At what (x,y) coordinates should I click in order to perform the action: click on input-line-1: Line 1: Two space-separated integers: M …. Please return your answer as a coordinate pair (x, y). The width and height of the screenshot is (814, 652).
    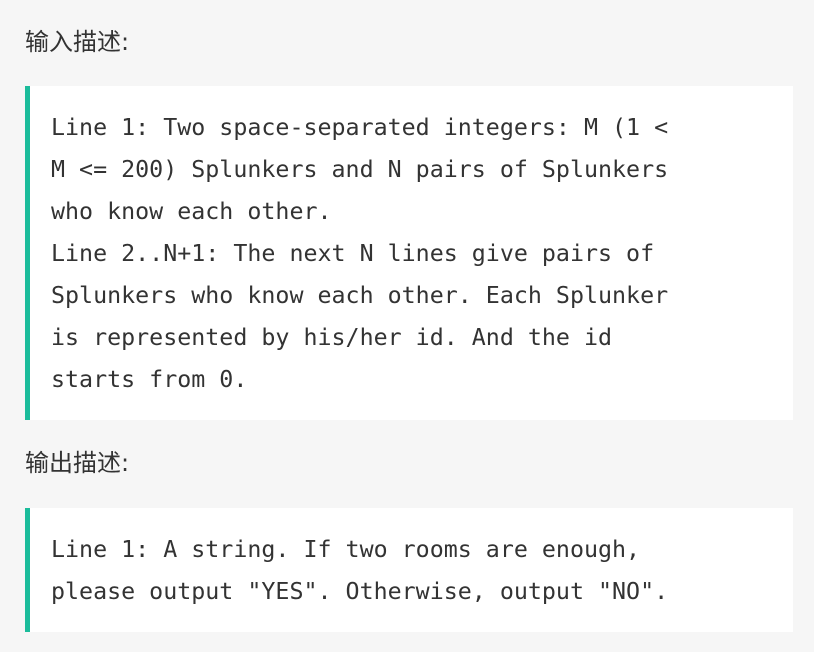
    Looking at the image, I should click on (360, 127).